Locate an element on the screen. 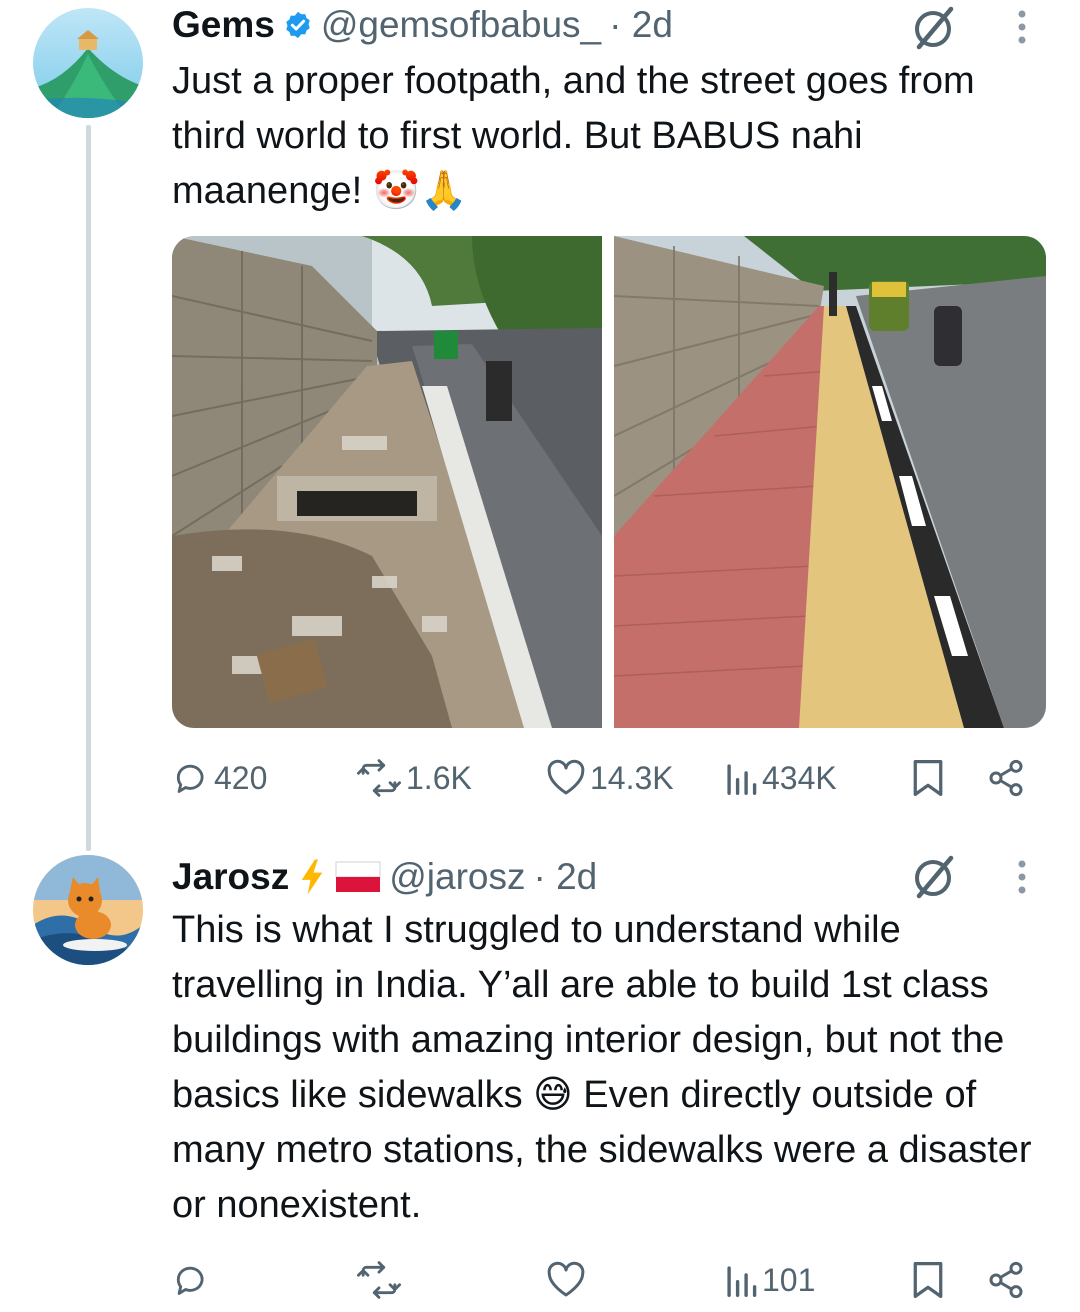 This screenshot has width=1080, height=1312. repost-button is located at coordinates (381, 1280).